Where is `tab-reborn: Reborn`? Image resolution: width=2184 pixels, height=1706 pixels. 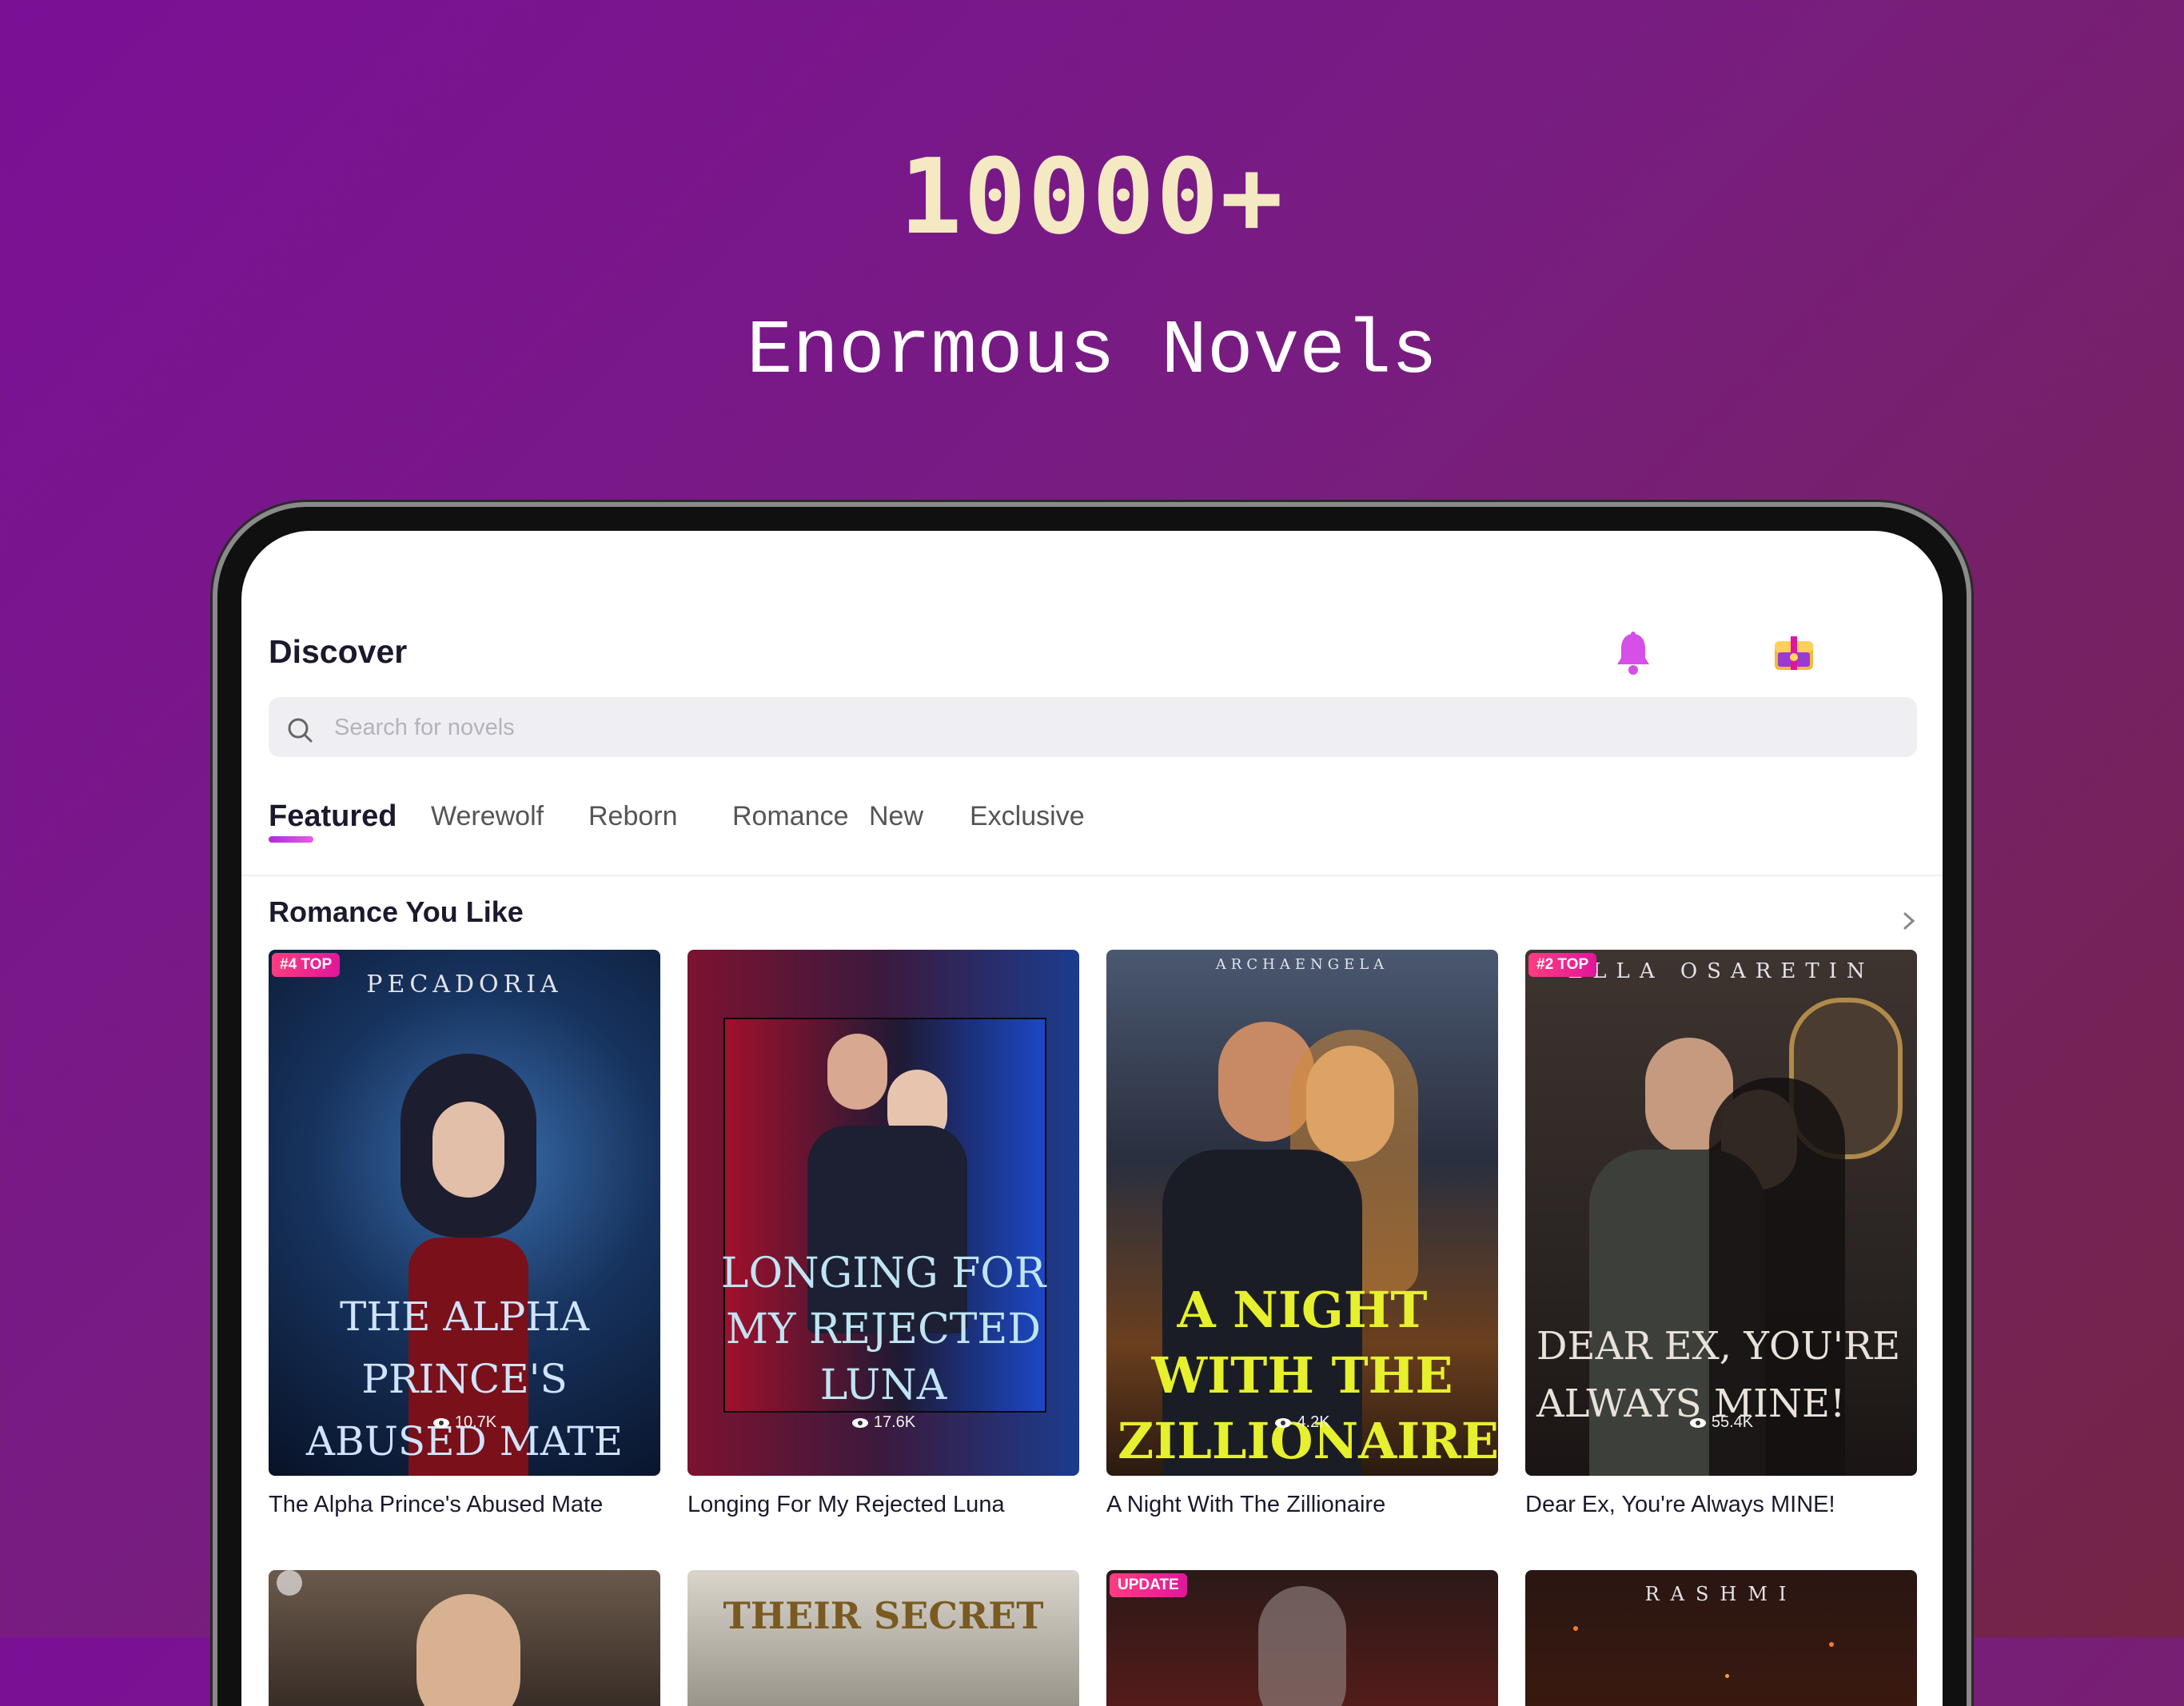
tab-reborn: Reborn is located at coordinates (633, 816).